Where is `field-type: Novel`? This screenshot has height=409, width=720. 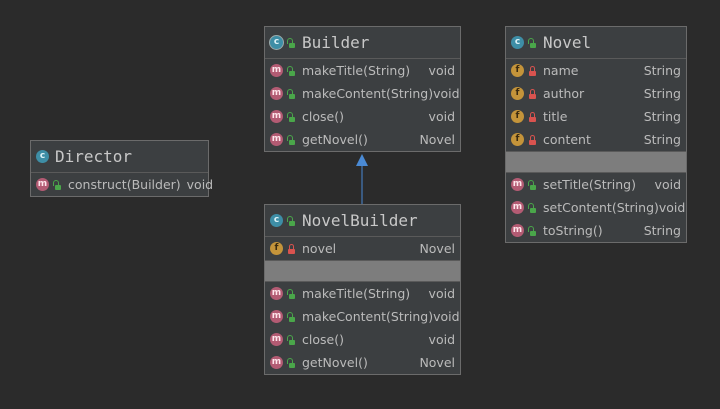
field-type: Novel is located at coordinates (437, 248).